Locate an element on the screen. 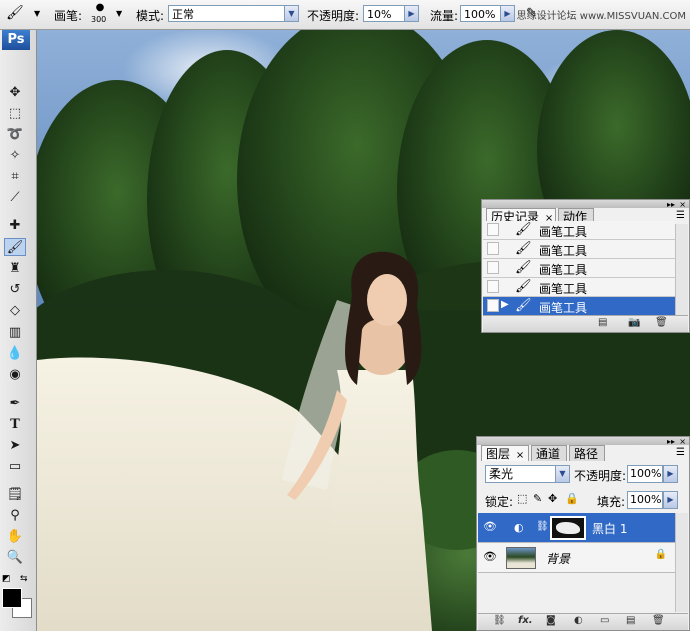 This screenshot has height=631, width=690. blur-tool-icon: 💧 is located at coordinates (15, 354).